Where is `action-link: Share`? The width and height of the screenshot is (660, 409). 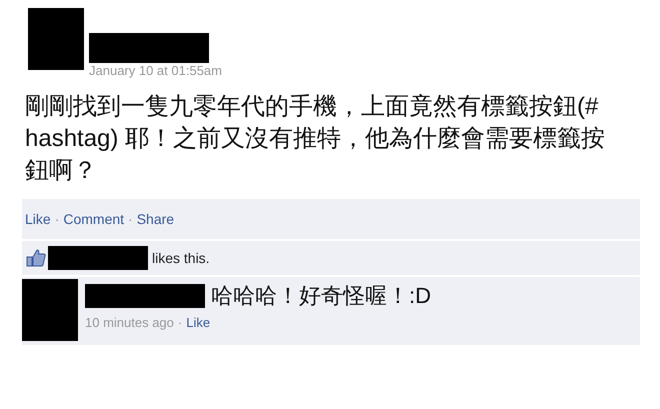
action-link: Share is located at coordinates (155, 219).